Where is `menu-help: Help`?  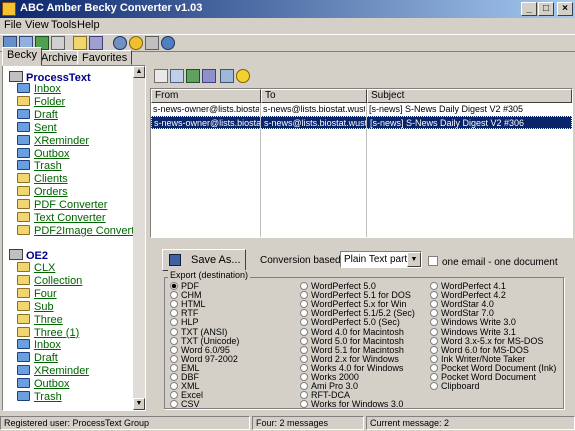
menu-help: Help is located at coordinates (88, 25).